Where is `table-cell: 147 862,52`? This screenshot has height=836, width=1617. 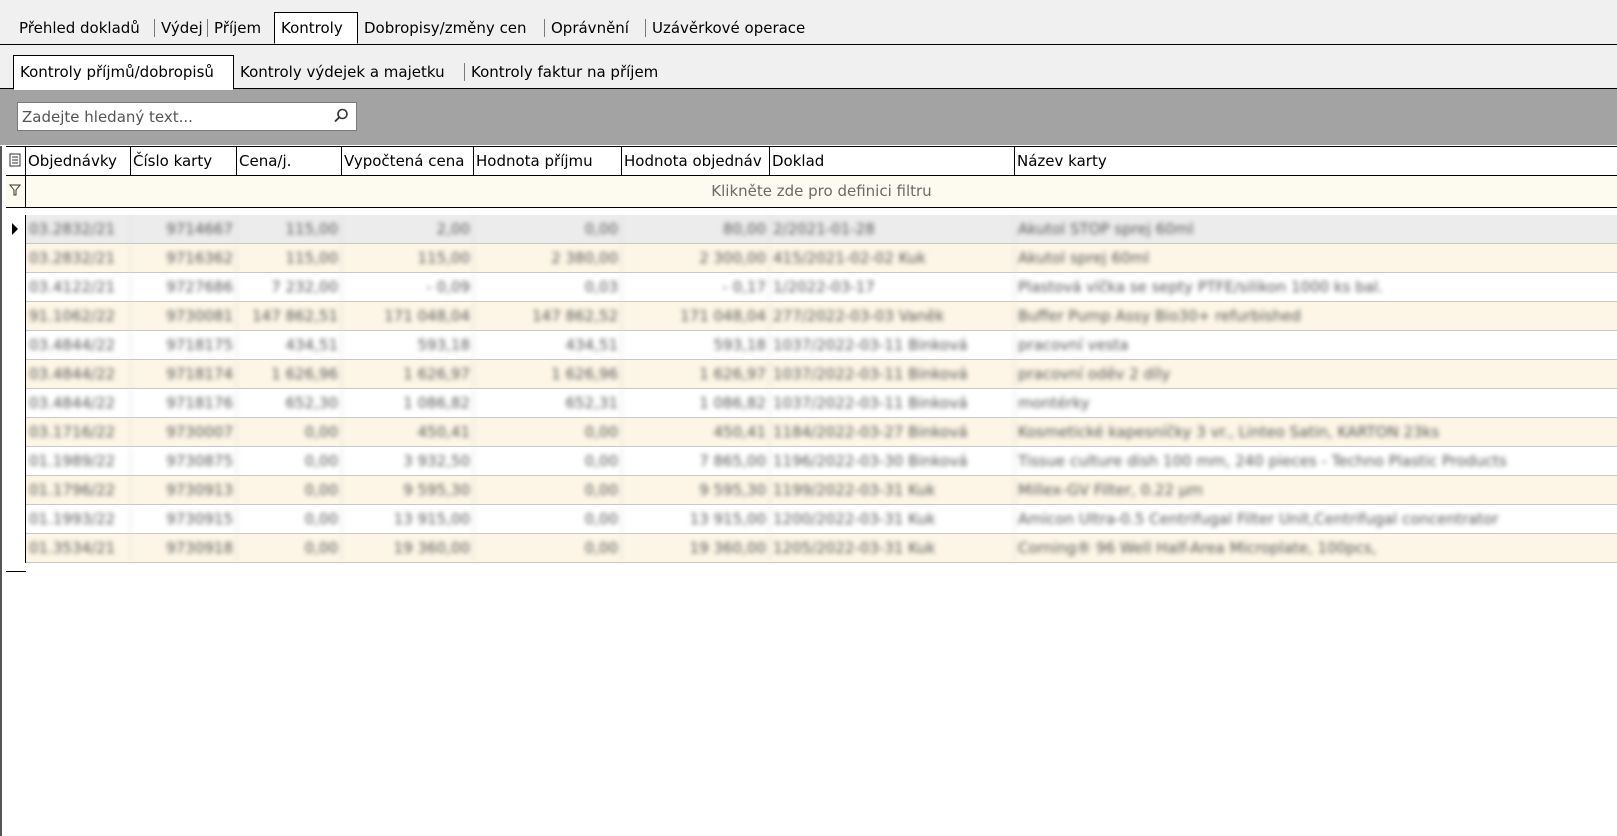 table-cell: 147 862,52 is located at coordinates (548, 316).